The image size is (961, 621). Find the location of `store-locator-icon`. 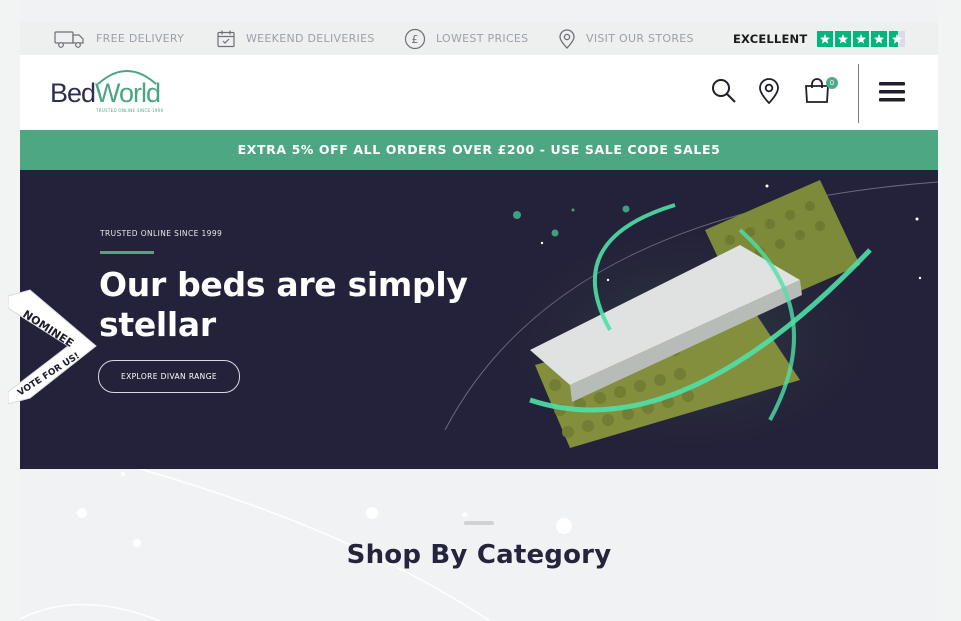

store-locator-icon is located at coordinates (769, 93).